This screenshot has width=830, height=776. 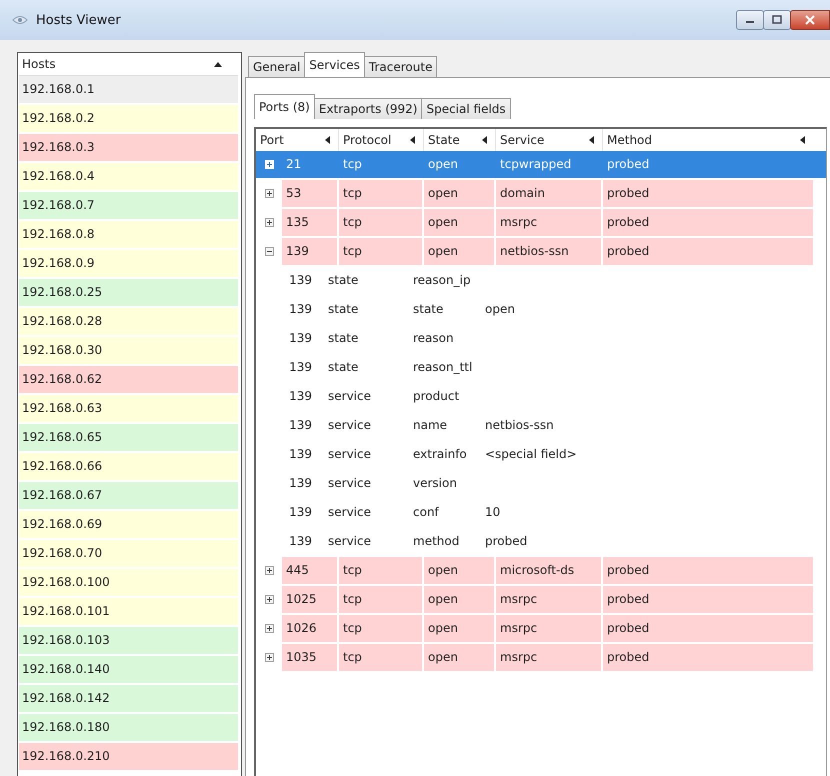 What do you see at coordinates (128, 205) in the screenshot?
I see `host-row: 192.168.0.7` at bounding box center [128, 205].